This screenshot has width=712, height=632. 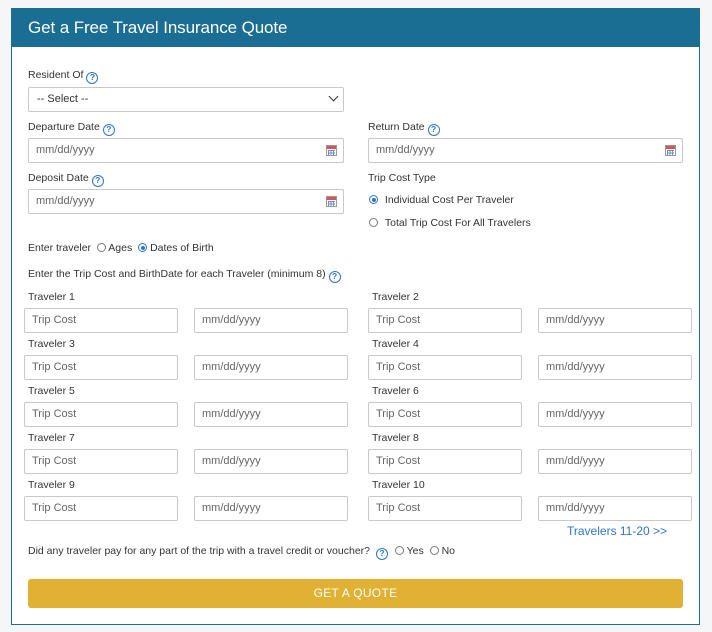 I want to click on radio-unselected, so click(x=373, y=222).